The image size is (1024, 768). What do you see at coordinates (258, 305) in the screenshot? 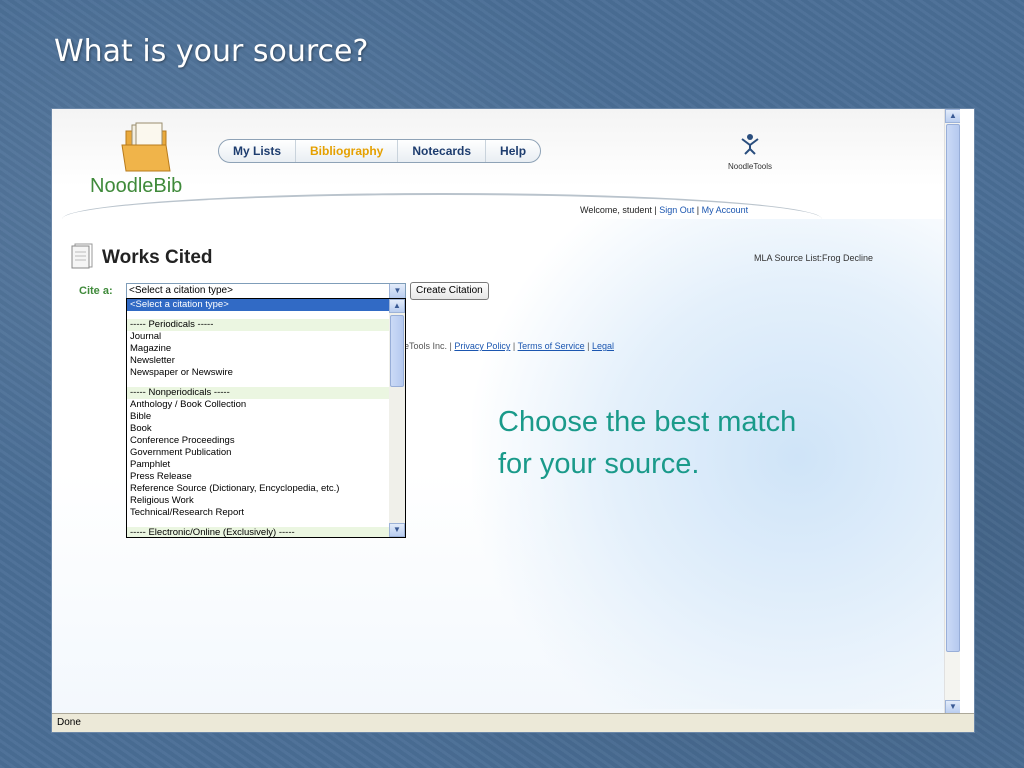
I see `dropdown-option: <Select a citation type>` at bounding box center [258, 305].